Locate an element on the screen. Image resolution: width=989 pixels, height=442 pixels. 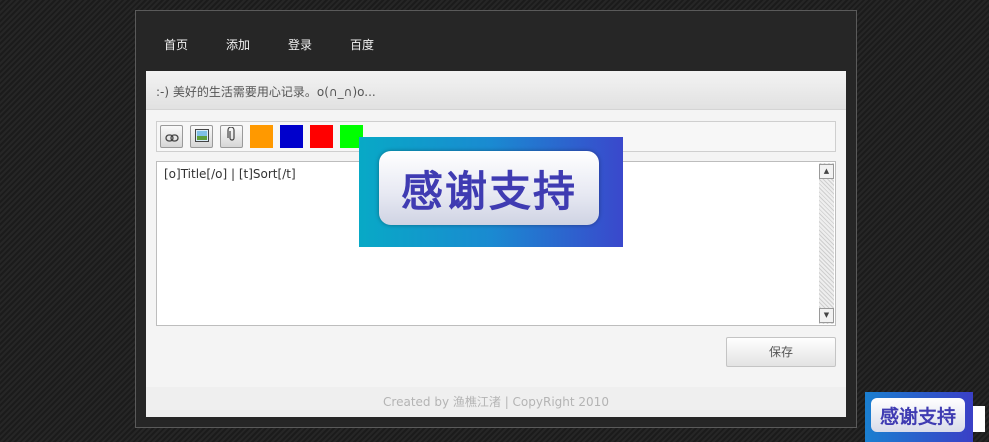
save-button: 保存 is located at coordinates (781, 352).